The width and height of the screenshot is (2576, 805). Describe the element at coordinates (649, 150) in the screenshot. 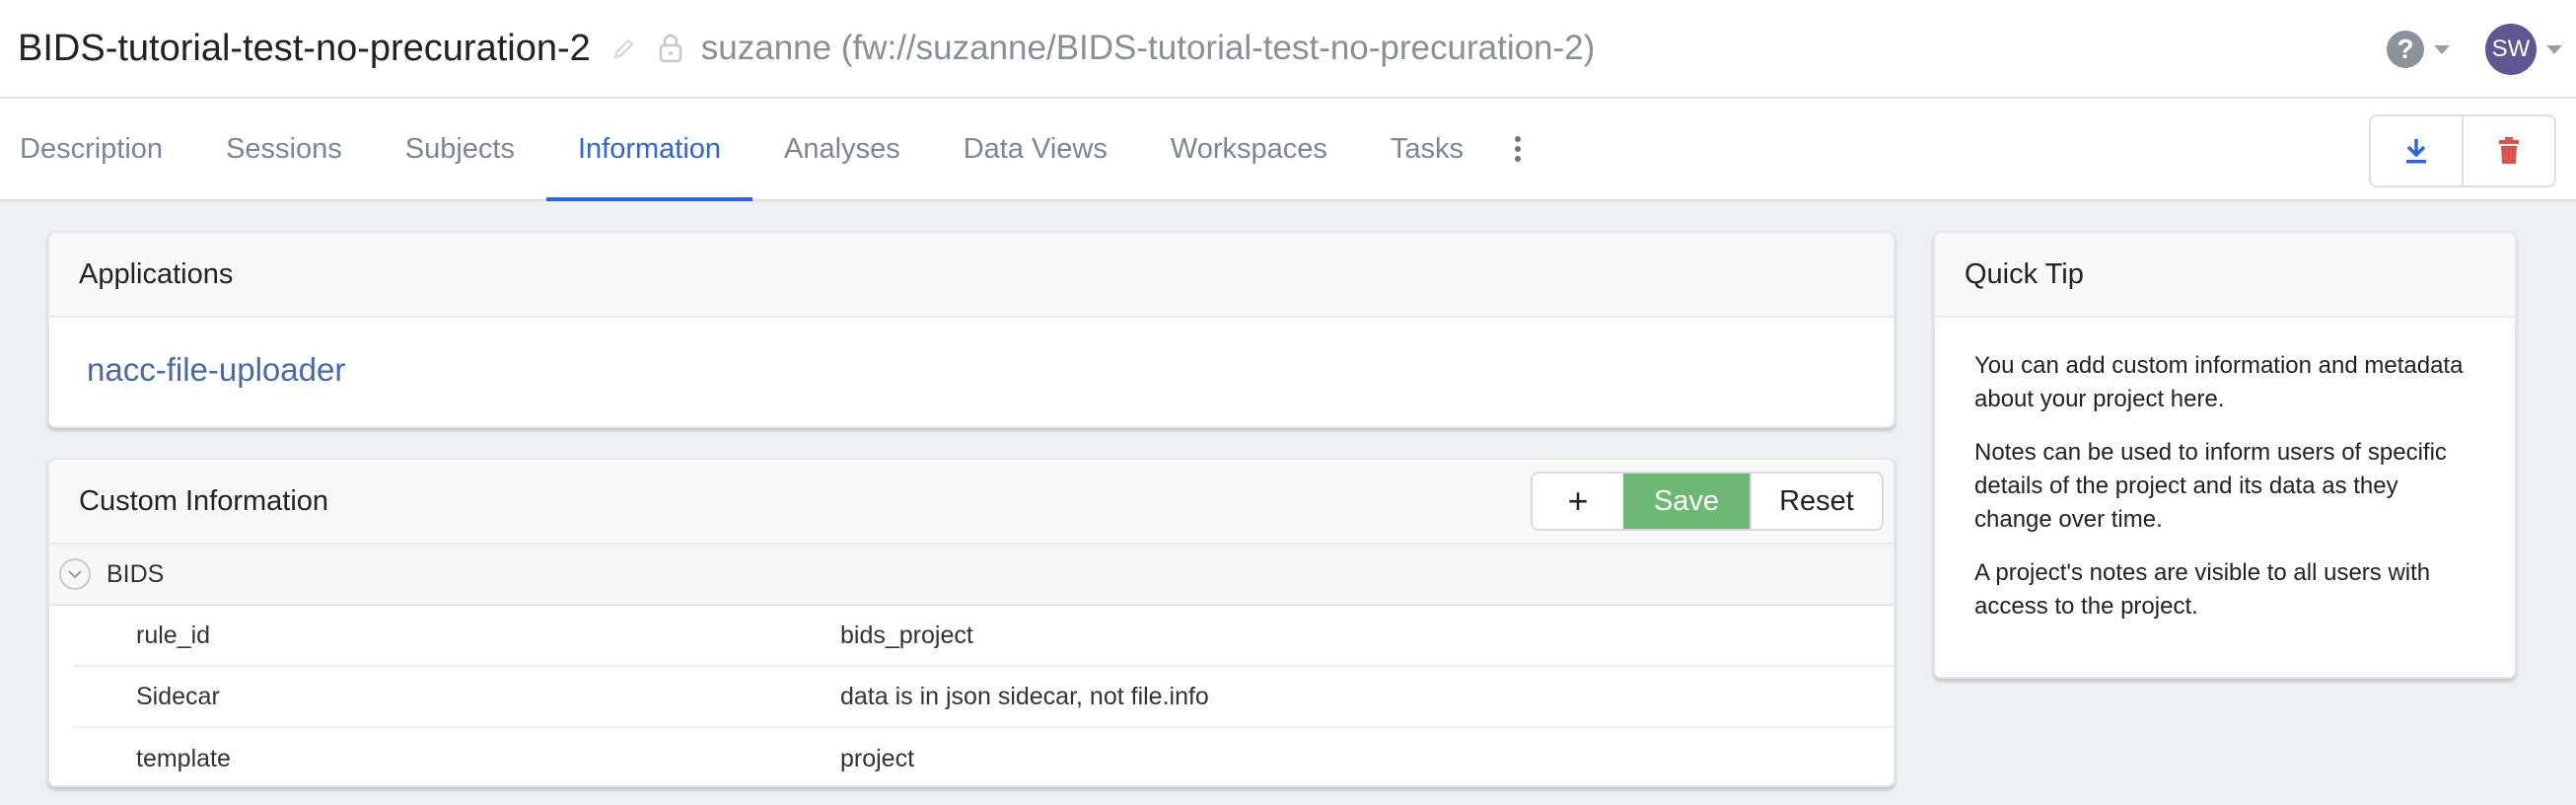

I see `tab-information: Information` at that location.